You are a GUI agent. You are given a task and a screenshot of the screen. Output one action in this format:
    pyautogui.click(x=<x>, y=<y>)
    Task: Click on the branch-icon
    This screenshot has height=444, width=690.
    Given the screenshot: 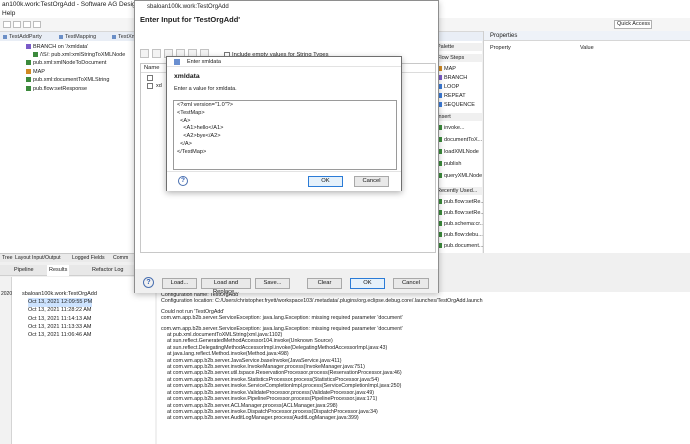 What is the action you would take?
    pyautogui.click(x=28, y=46)
    